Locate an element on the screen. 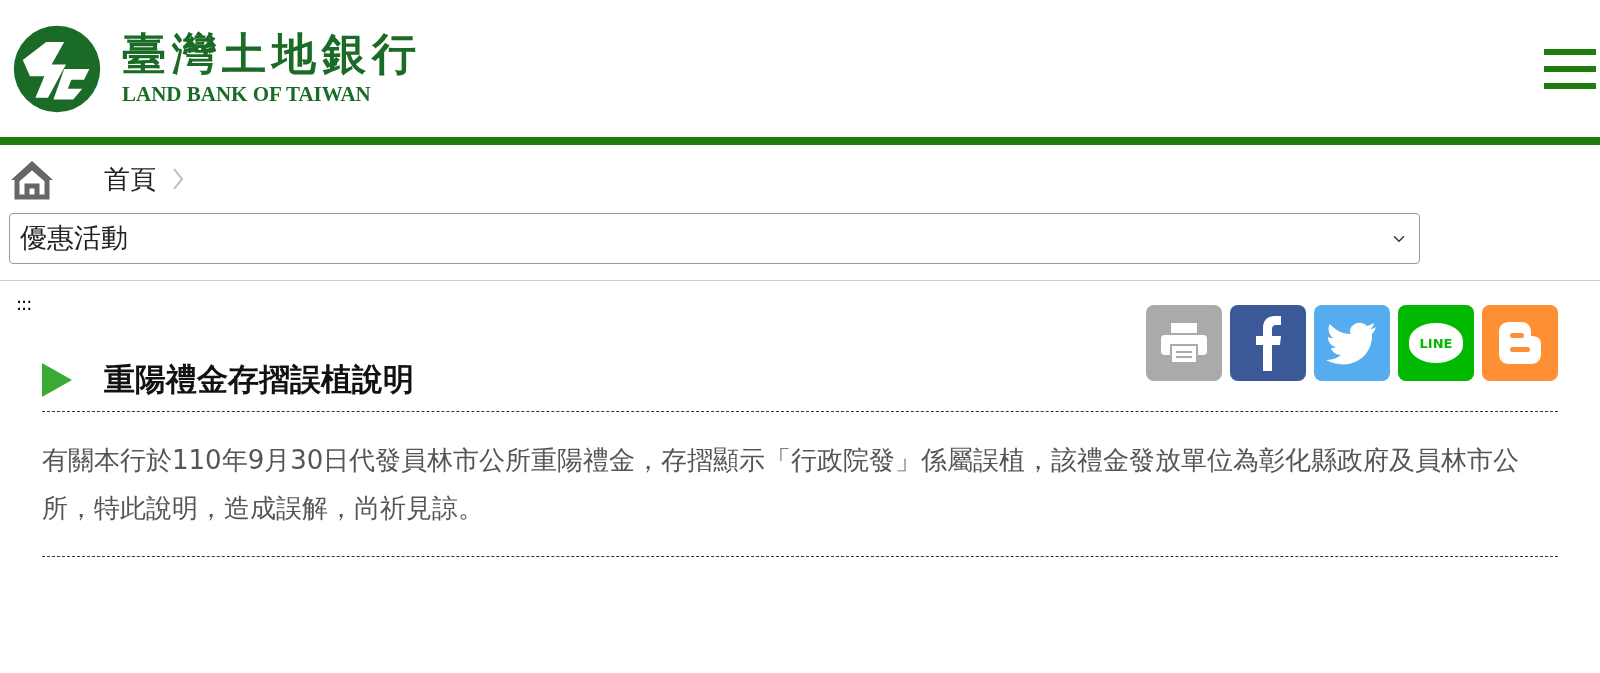 This screenshot has width=1600, height=673. accesskey-link: ::: is located at coordinates (28, 304).